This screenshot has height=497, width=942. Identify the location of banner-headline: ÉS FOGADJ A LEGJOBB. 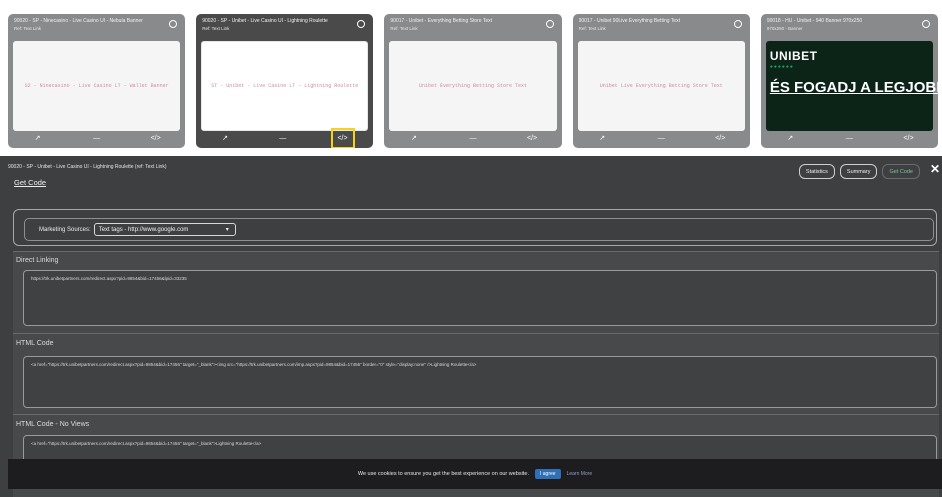
(854, 87).